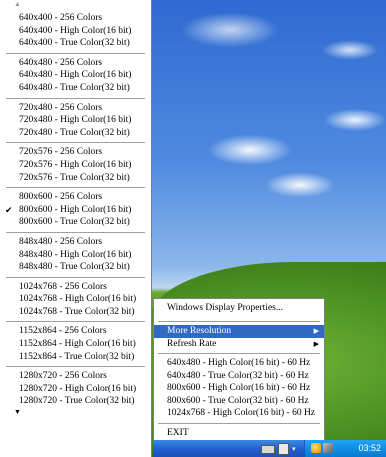 The width and height of the screenshot is (386, 457). I want to click on resolution-item: 1152x864 - True Color(32 bit), so click(75, 357).